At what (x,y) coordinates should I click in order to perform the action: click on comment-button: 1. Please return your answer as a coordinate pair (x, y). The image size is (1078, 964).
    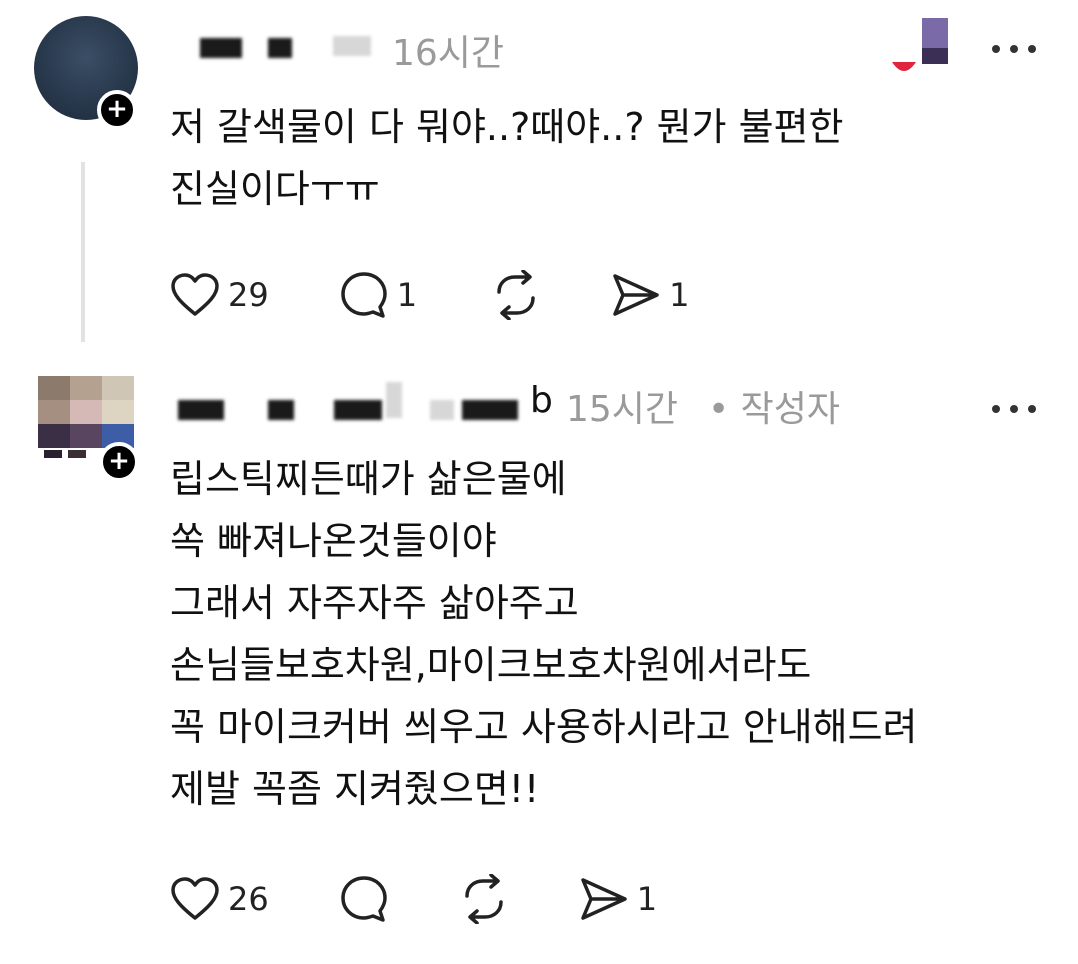
    Looking at the image, I should click on (378, 295).